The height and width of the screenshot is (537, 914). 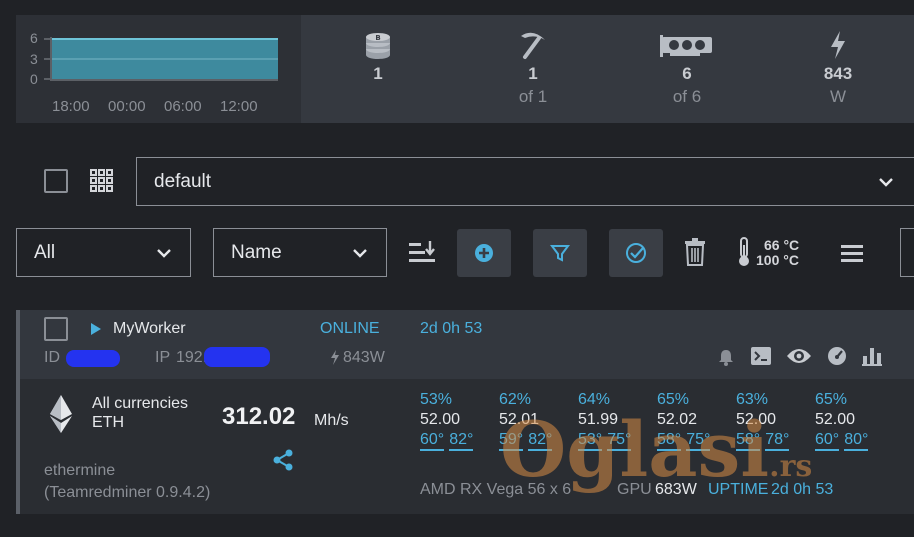 I want to click on play-icon, so click(x=96, y=329).